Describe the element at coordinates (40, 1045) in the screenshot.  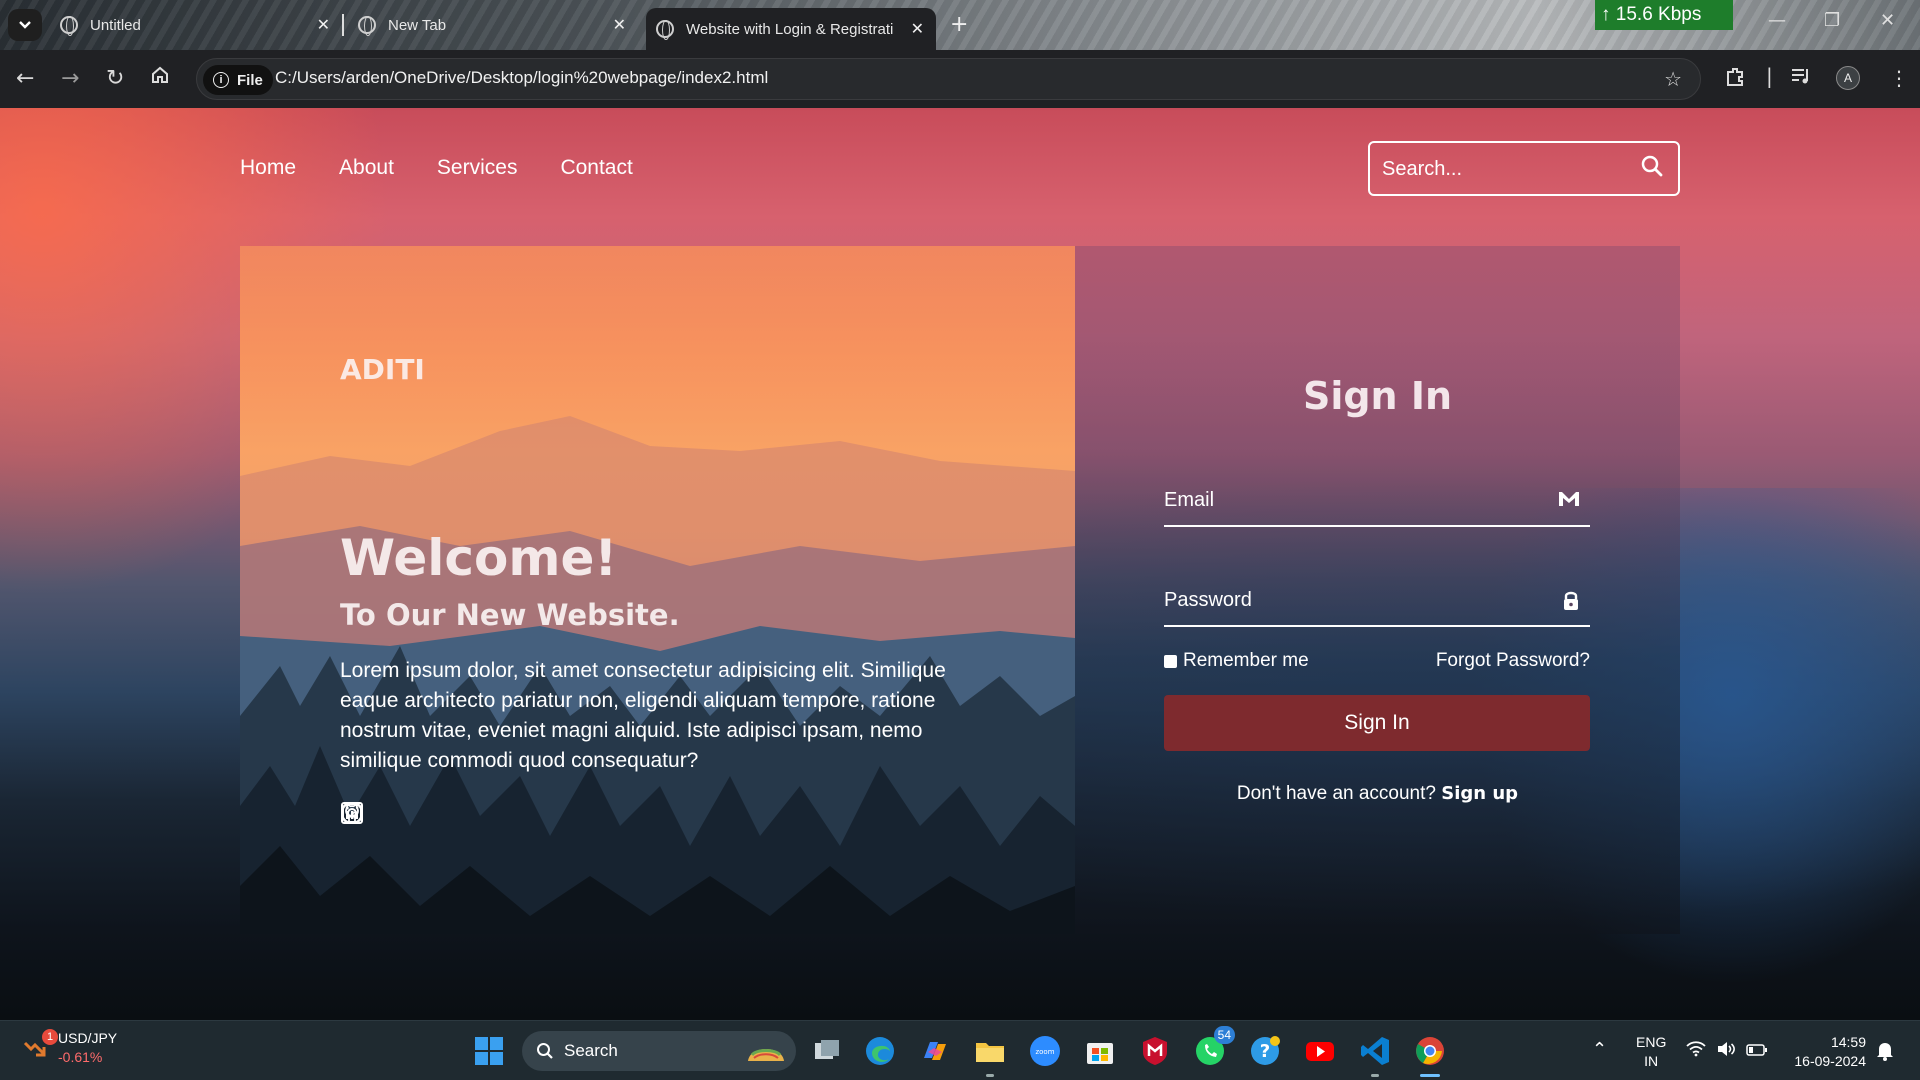
I see `currency-chart-icon: 1` at that location.